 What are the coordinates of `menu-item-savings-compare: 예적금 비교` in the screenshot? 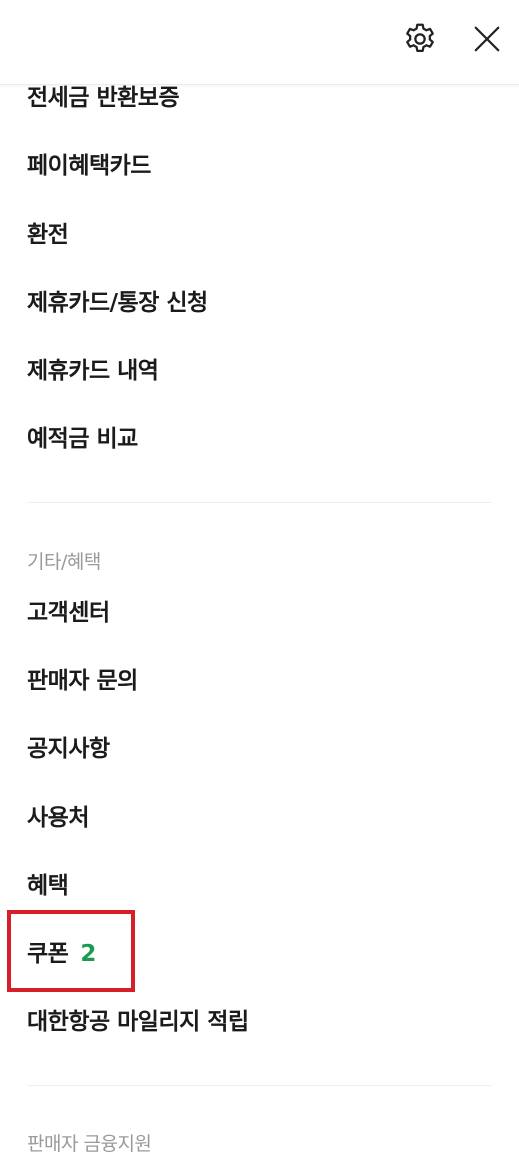 It's located at (82, 439).